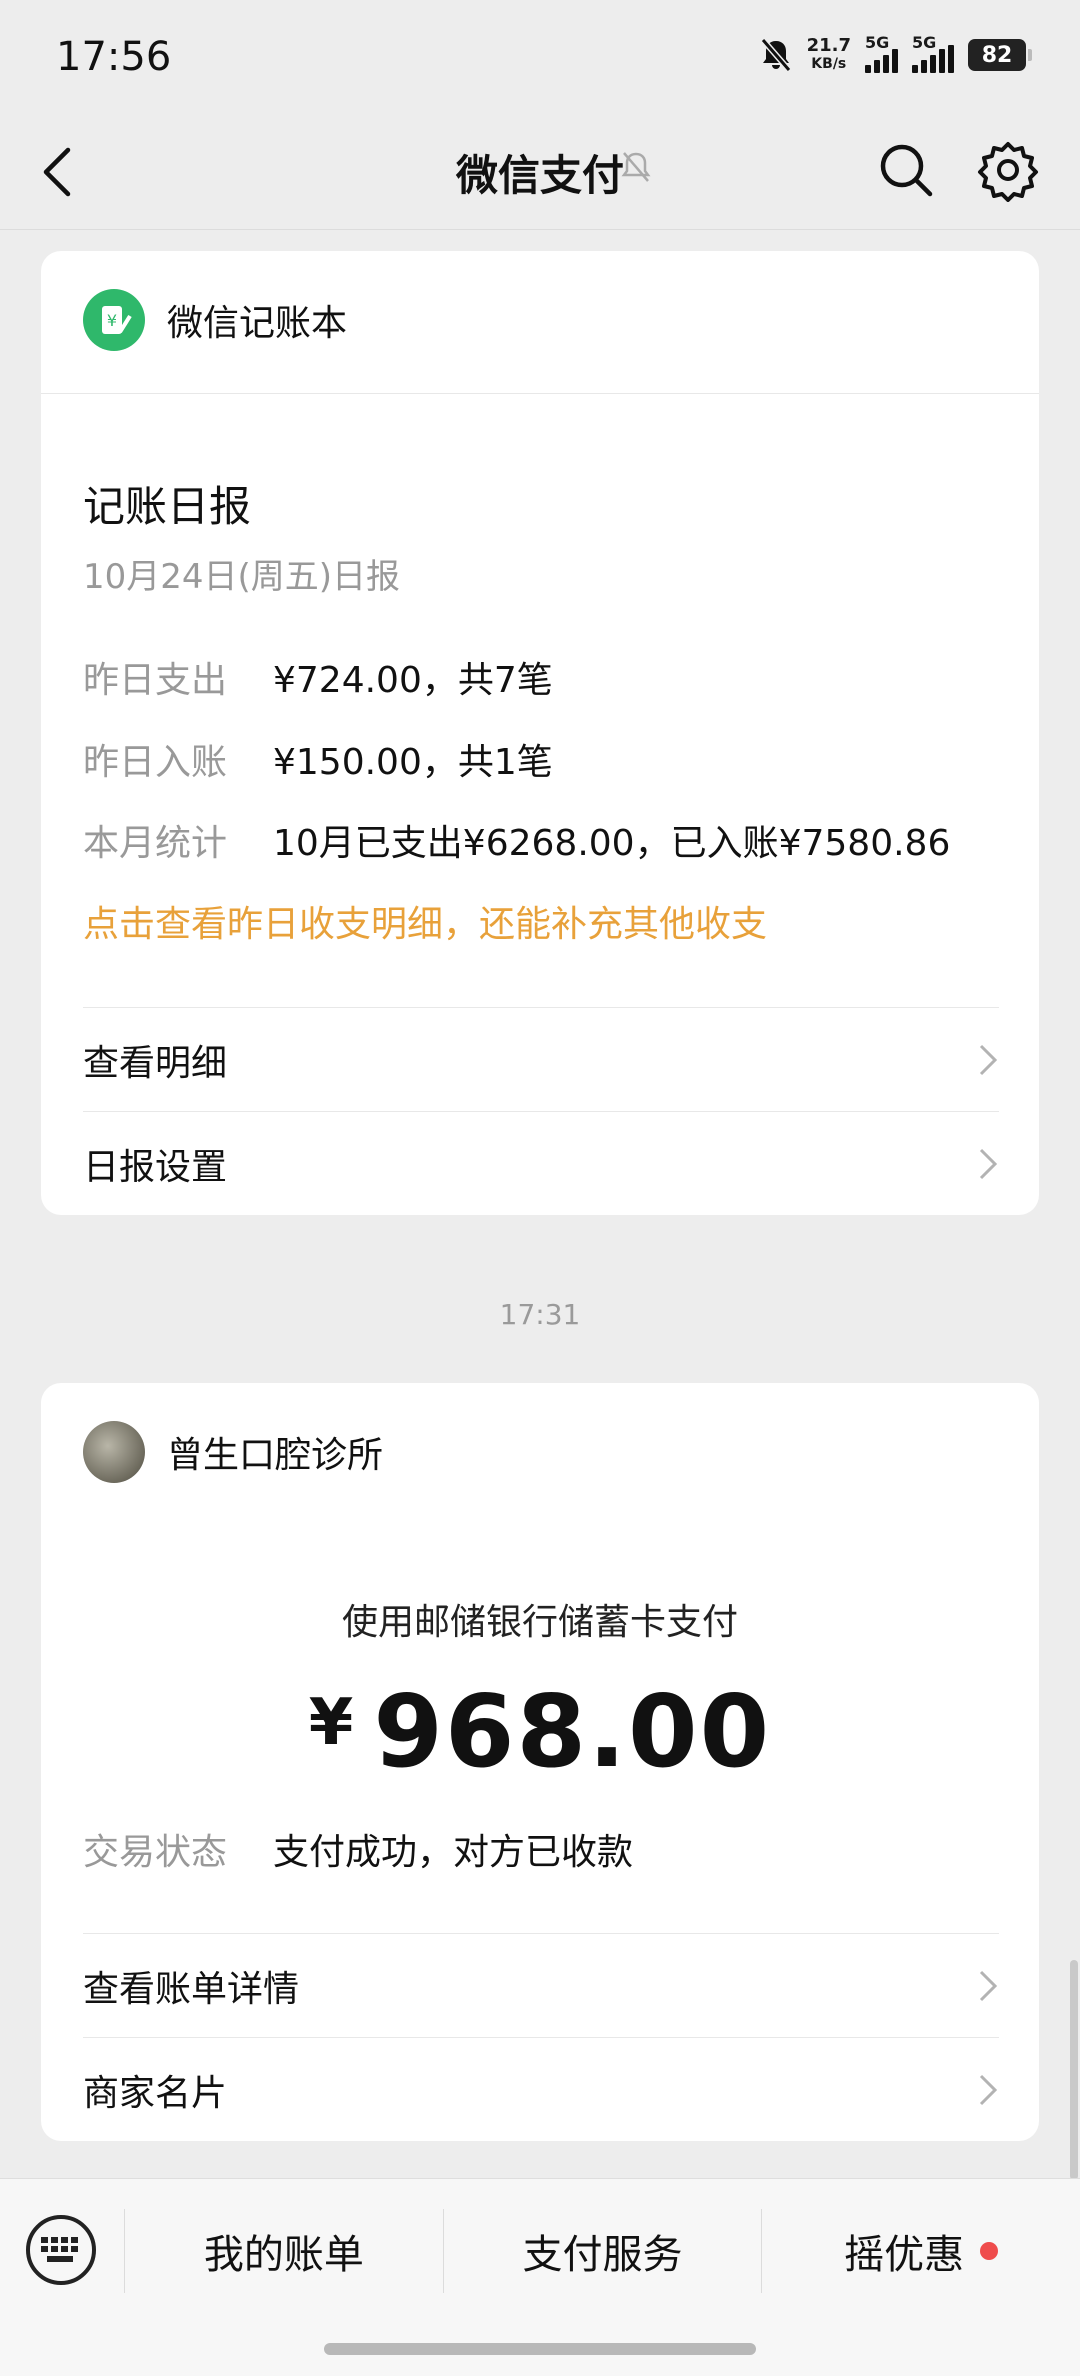 Image resolution: width=1080 pixels, height=2376 pixels. What do you see at coordinates (155, 762) in the screenshot?
I see `row-label: 昨日入账` at bounding box center [155, 762].